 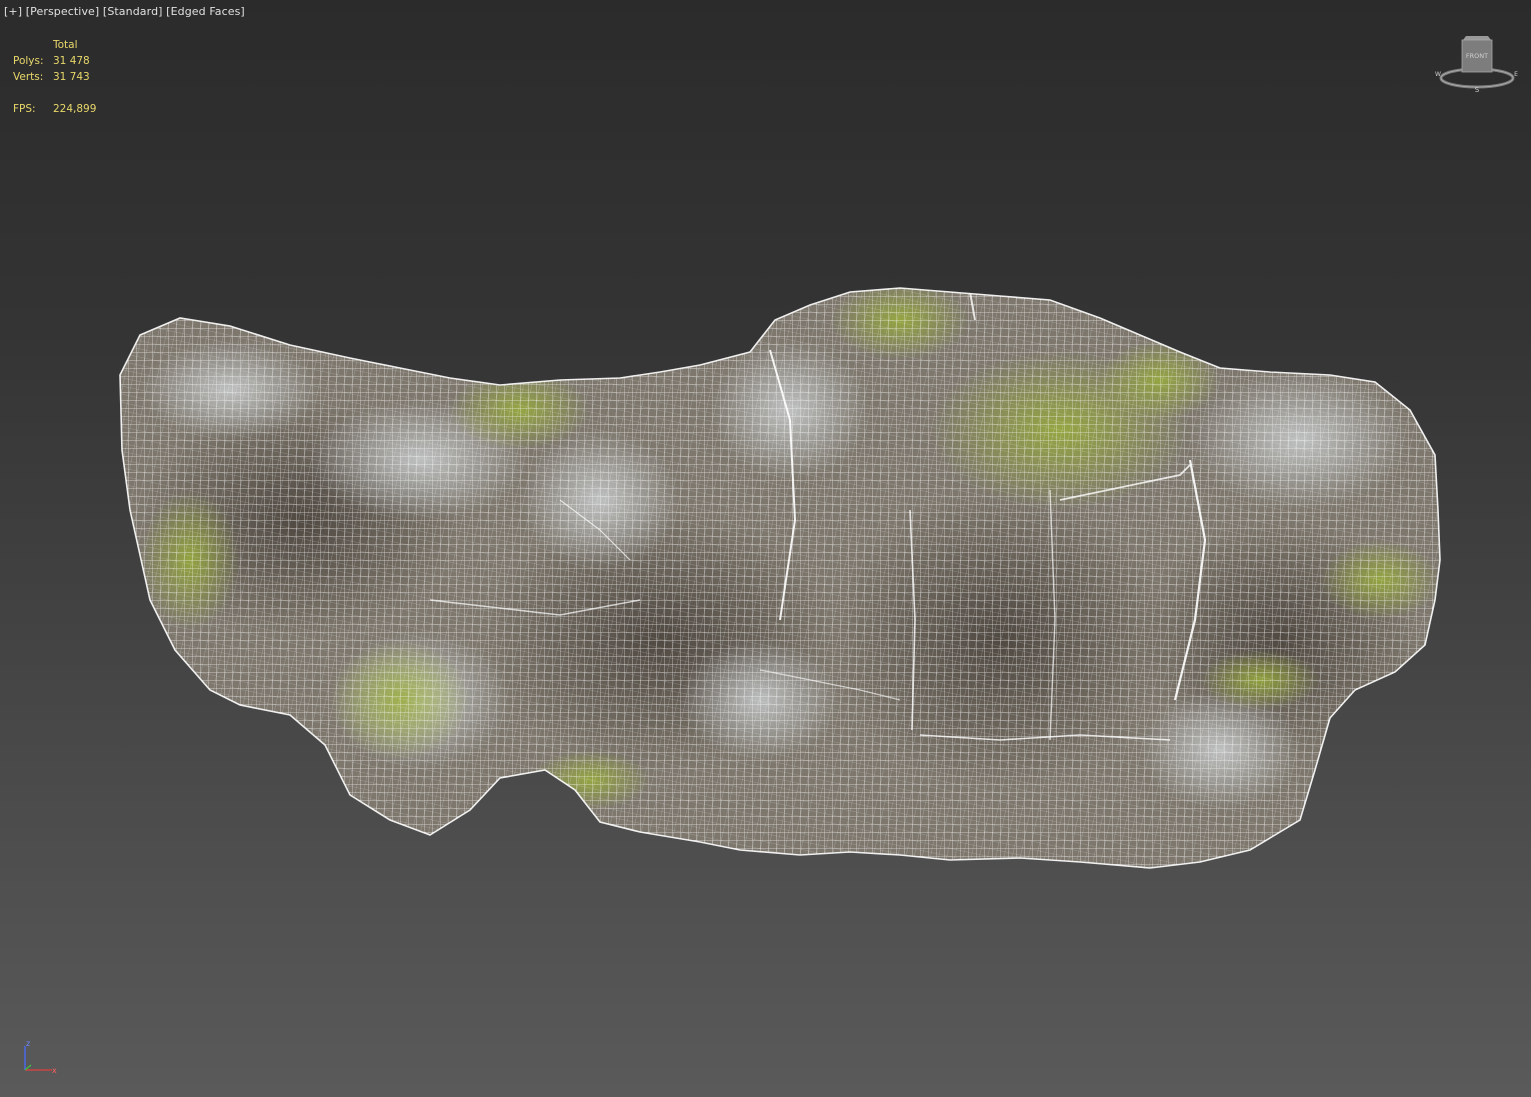 I want to click on viewcube-navigation: FRONT S W E, so click(x=1477, y=64).